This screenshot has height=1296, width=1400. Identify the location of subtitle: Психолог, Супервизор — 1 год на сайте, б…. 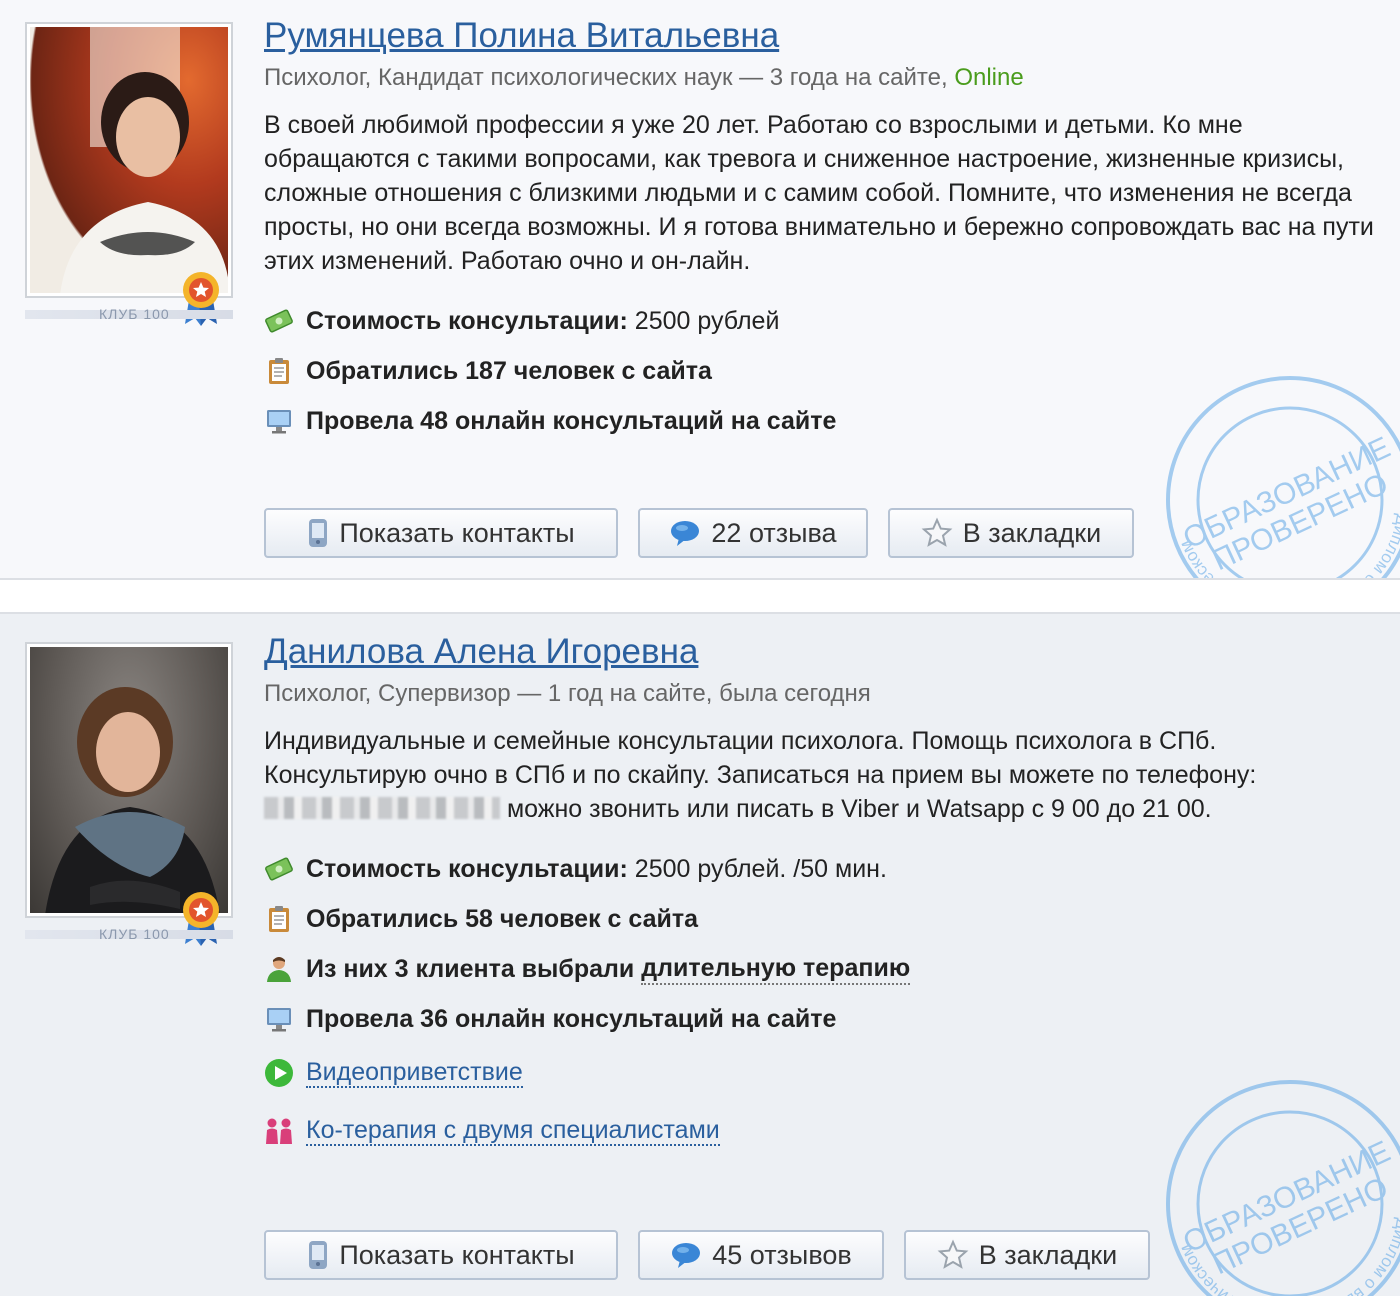
(567, 693).